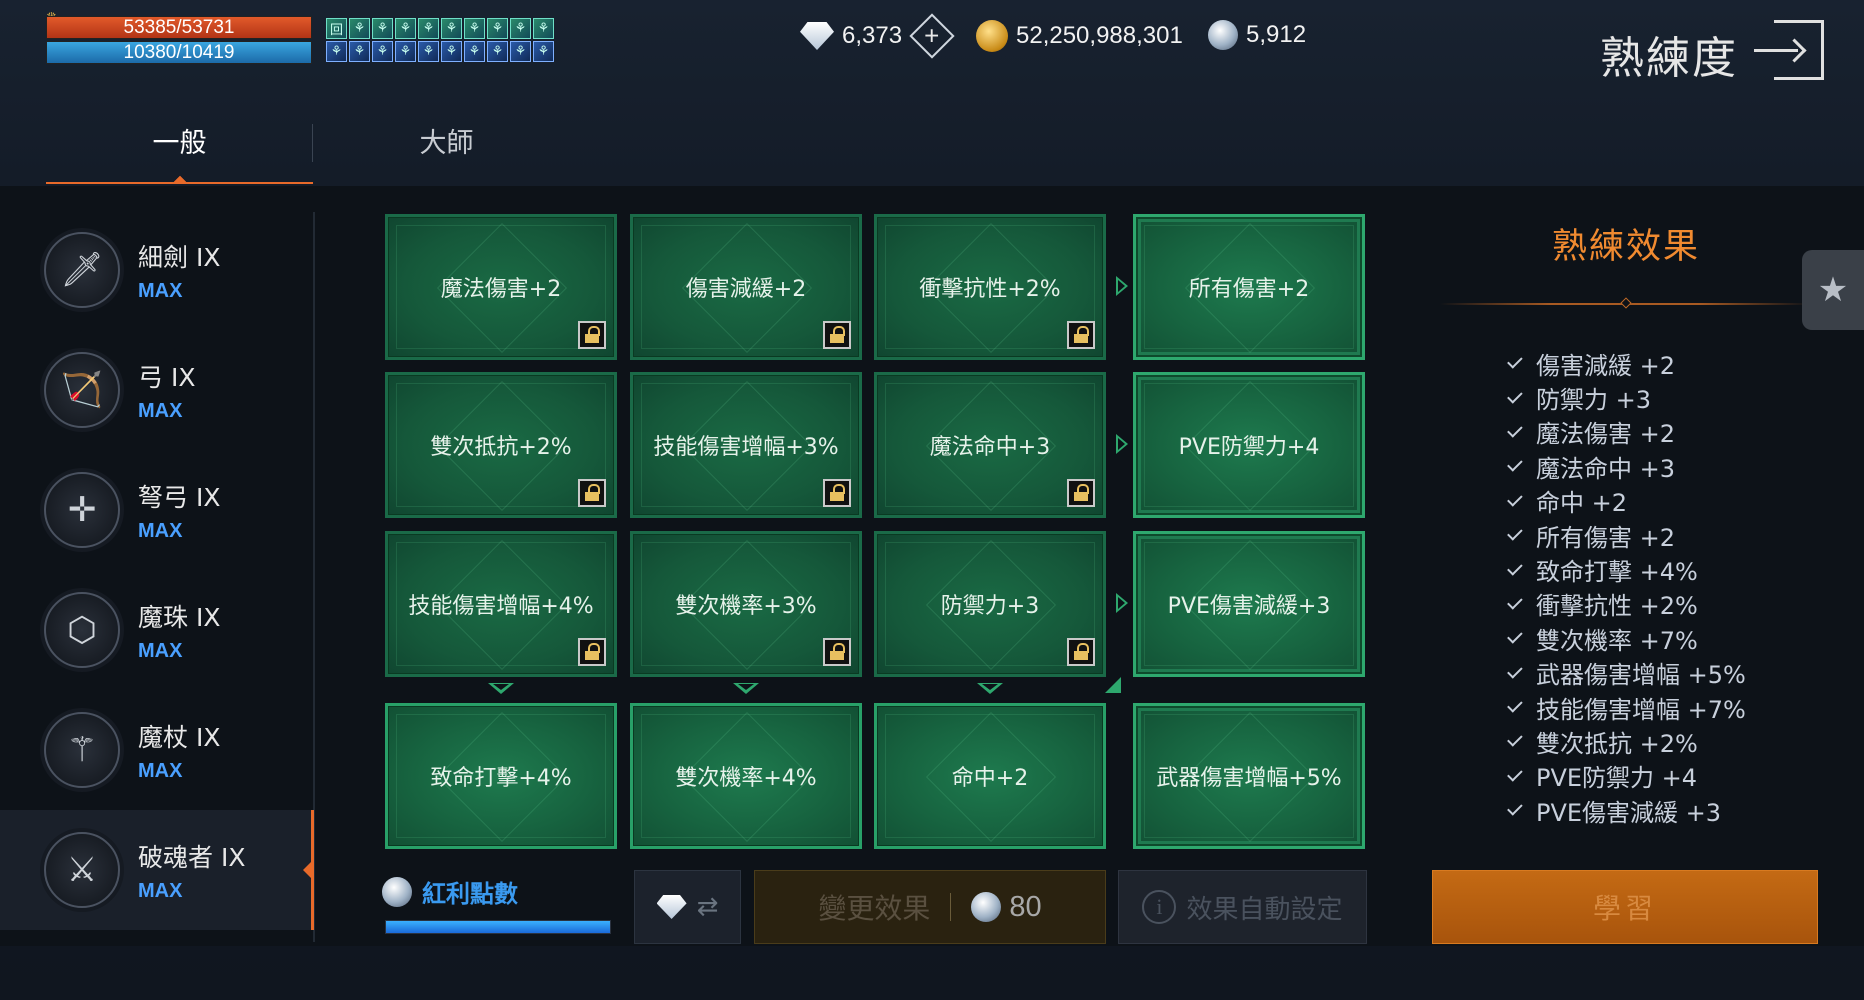 This screenshot has height=1000, width=1864. Describe the element at coordinates (1626, 535) in the screenshot. I see `effect-item: 所有傷害 +2` at that location.